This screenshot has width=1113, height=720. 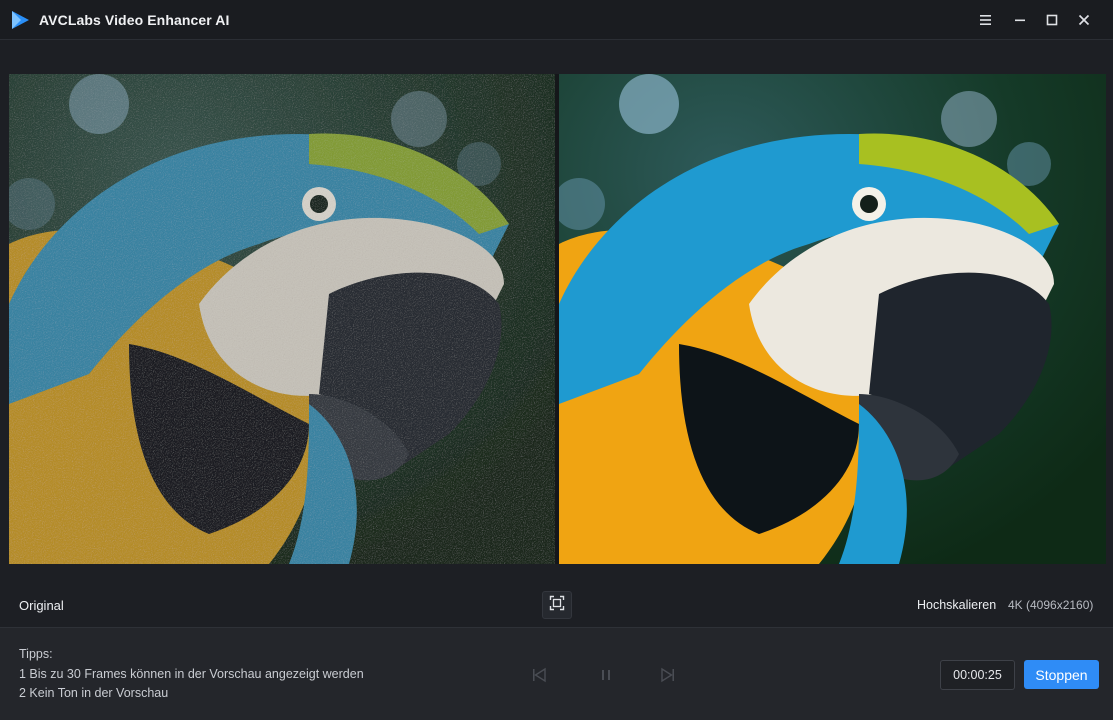 I want to click on stop-button: Stoppen, so click(x=1061, y=674).